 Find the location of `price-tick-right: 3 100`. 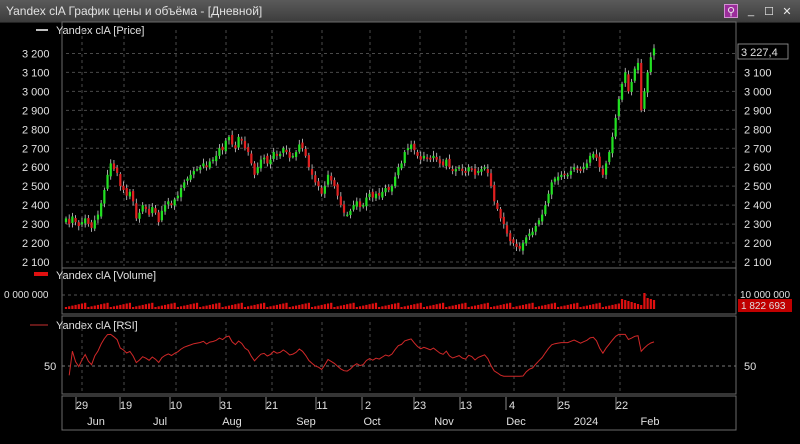

price-tick-right: 3 100 is located at coordinates (758, 73).